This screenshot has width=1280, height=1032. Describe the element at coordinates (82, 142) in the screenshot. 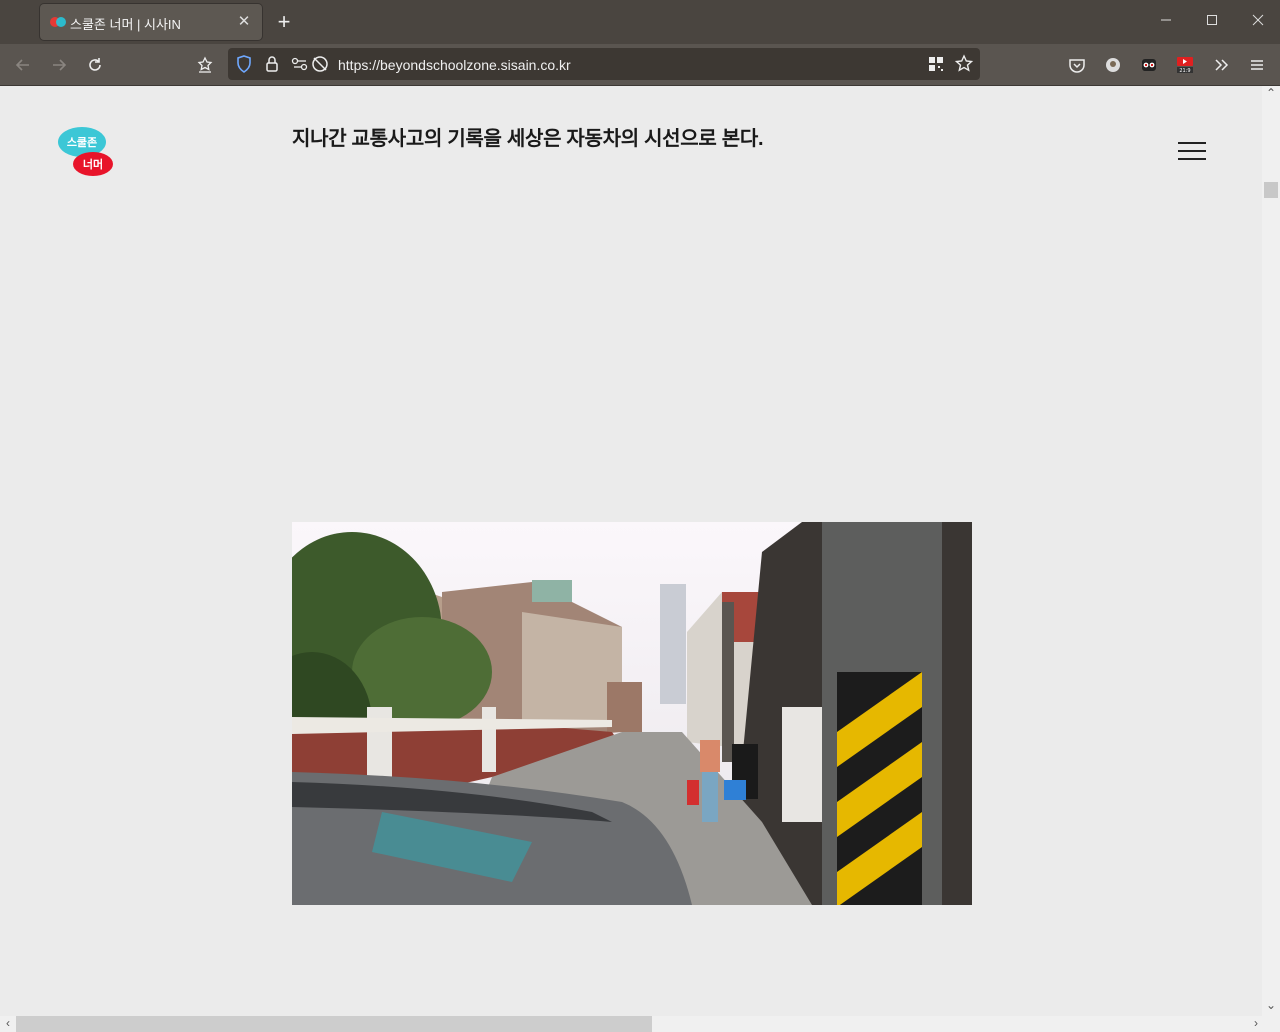

I see `logo-line1: 스쿨존` at that location.